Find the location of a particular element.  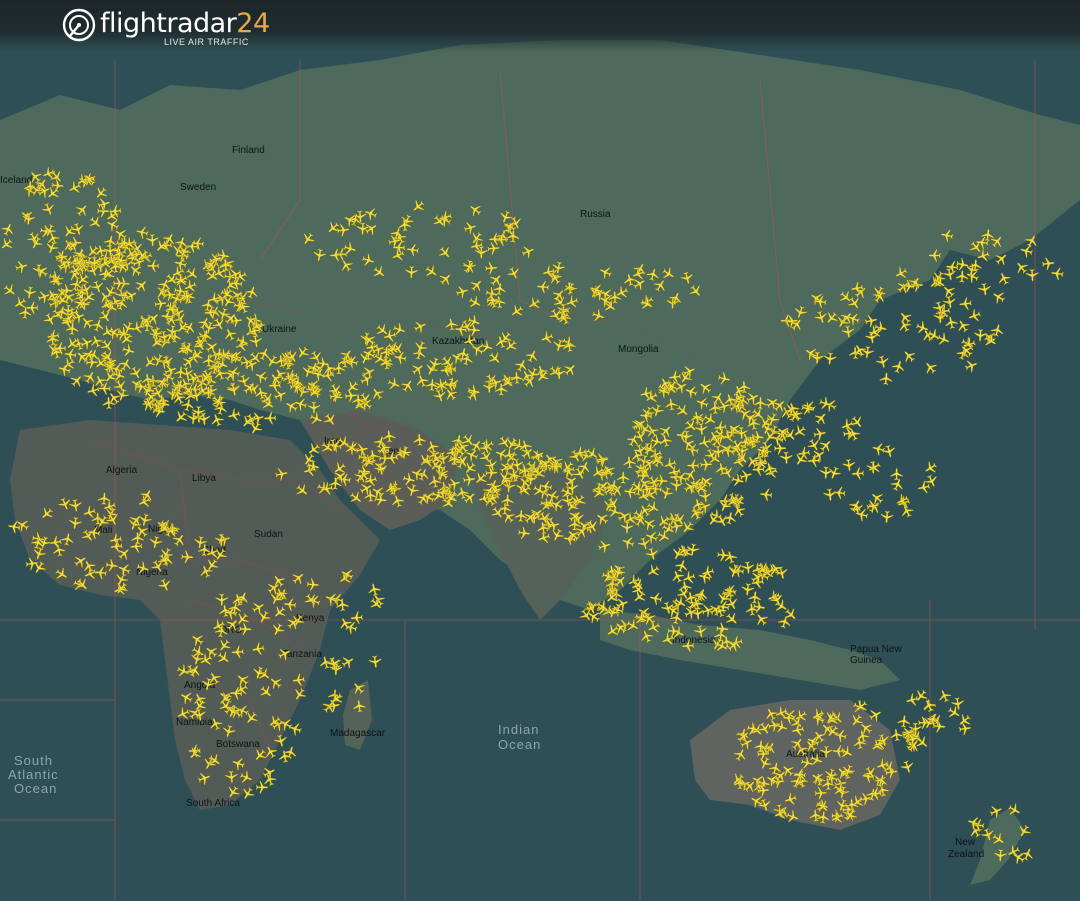

label-indian-ocean: Indian is located at coordinates (518, 729).